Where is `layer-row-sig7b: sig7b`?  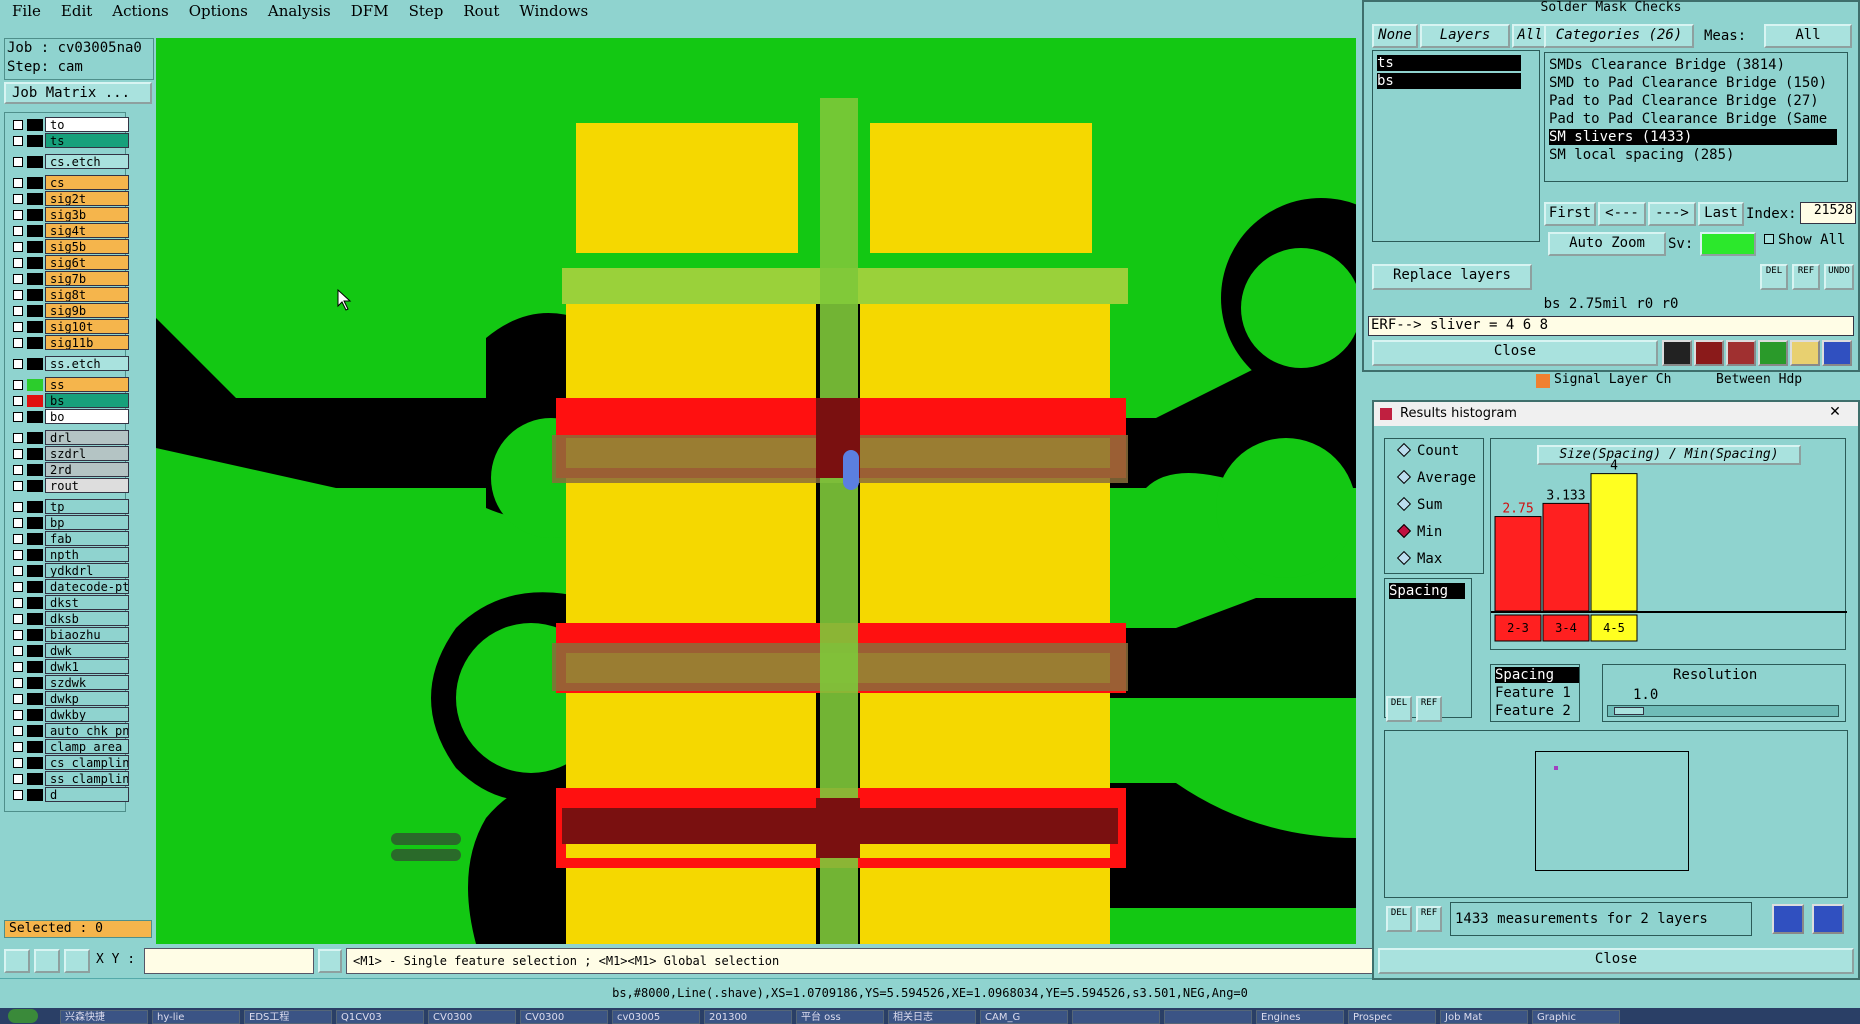
layer-row-sig7b: sig7b is located at coordinates (68, 278).